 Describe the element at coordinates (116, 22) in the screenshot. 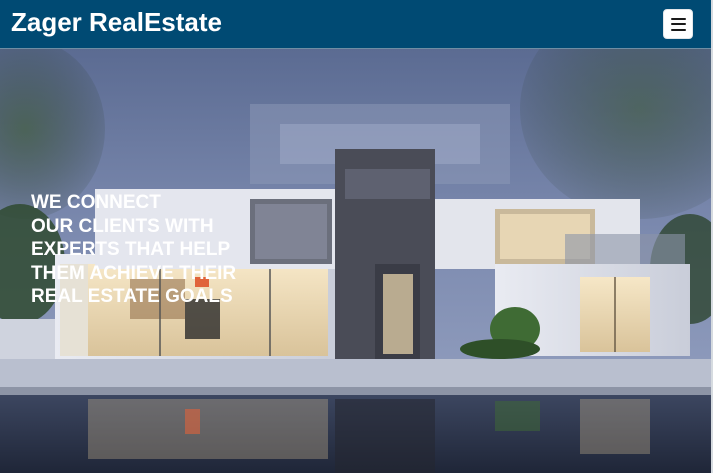

I see `brand-logo-link: Zager RealEstate` at that location.